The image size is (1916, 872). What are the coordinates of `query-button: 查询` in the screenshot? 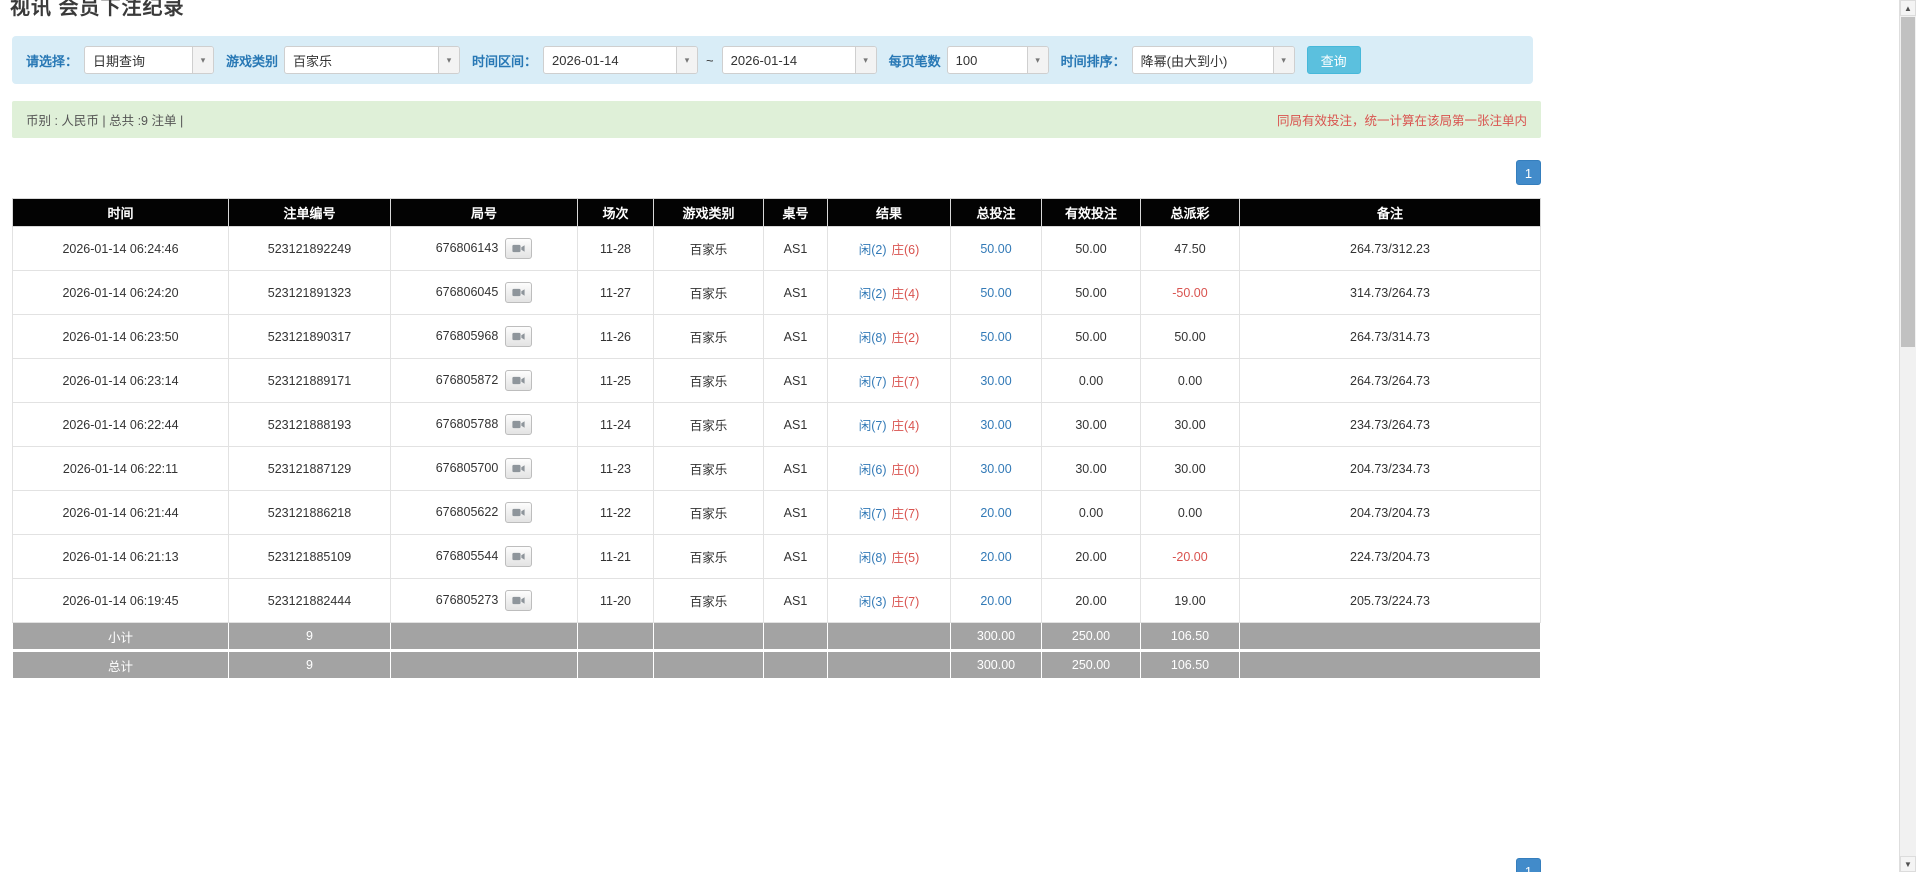 It's located at (1333, 60).